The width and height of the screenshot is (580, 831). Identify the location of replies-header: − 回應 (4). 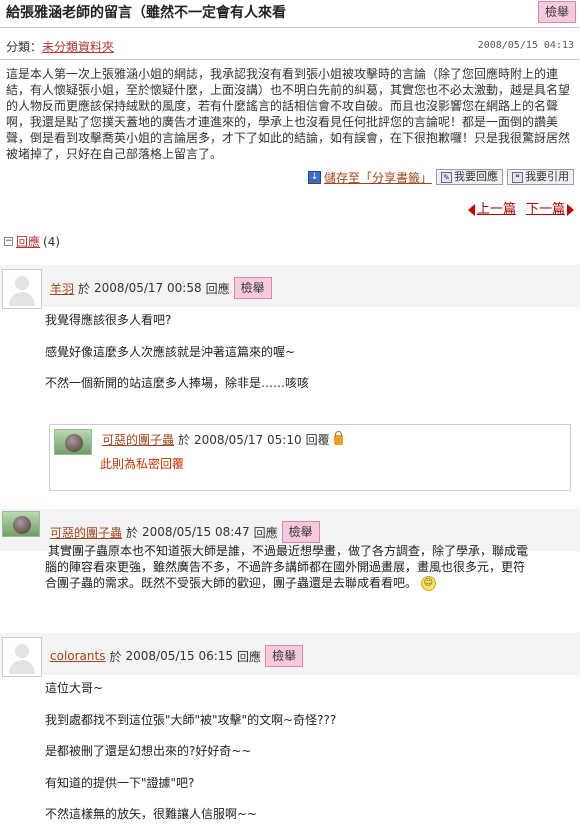
(32, 241).